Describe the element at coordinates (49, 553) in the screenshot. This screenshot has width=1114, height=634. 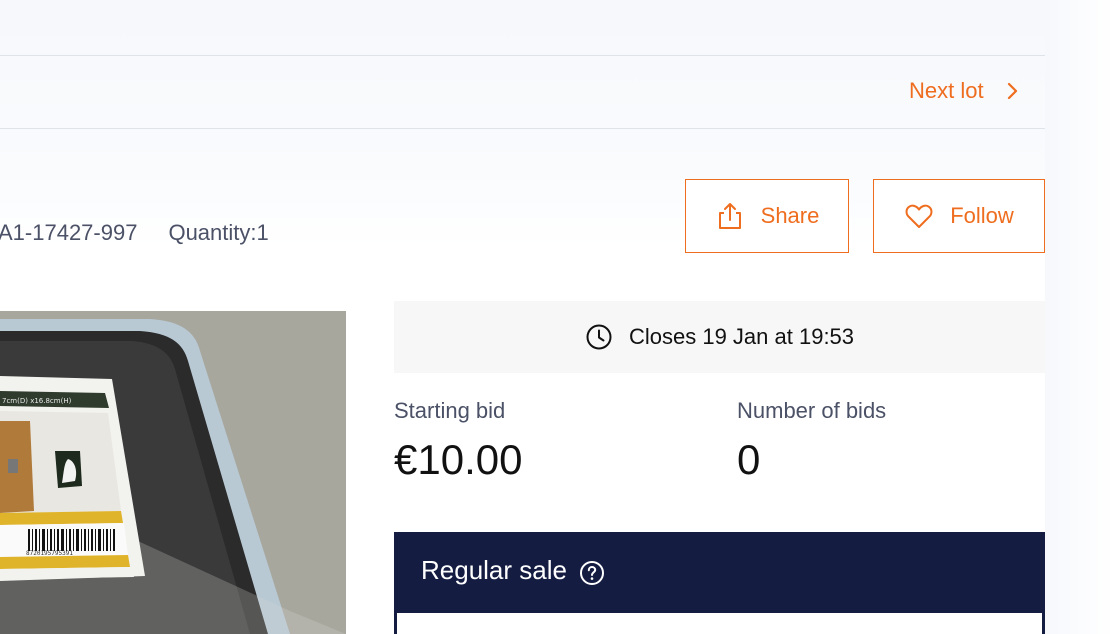
I see `barcode-digits: 8720195795391` at that location.